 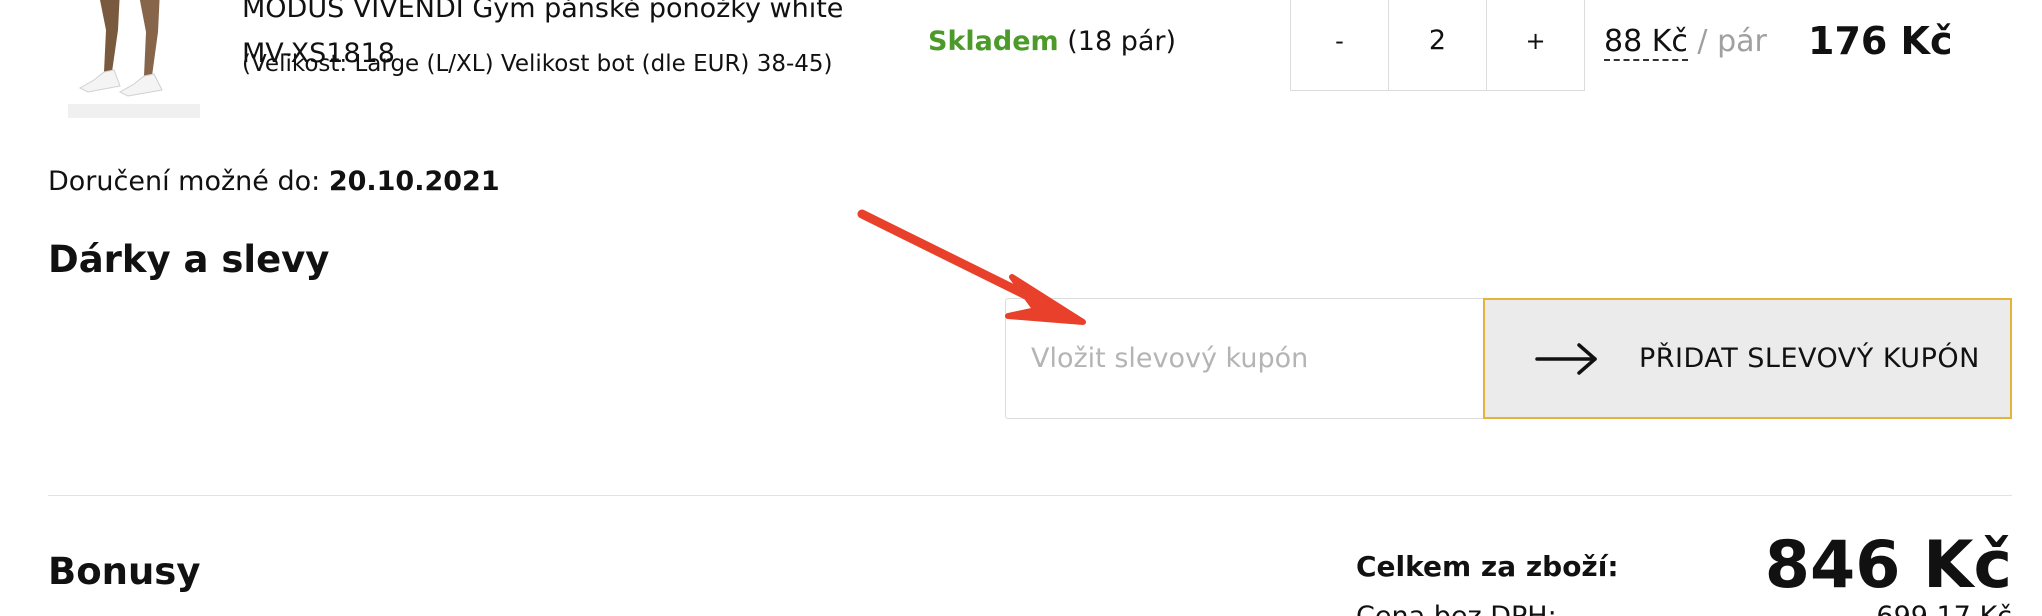 I want to click on delivery-date: Doručení možné do: 20.10.2021, so click(x=274, y=182).